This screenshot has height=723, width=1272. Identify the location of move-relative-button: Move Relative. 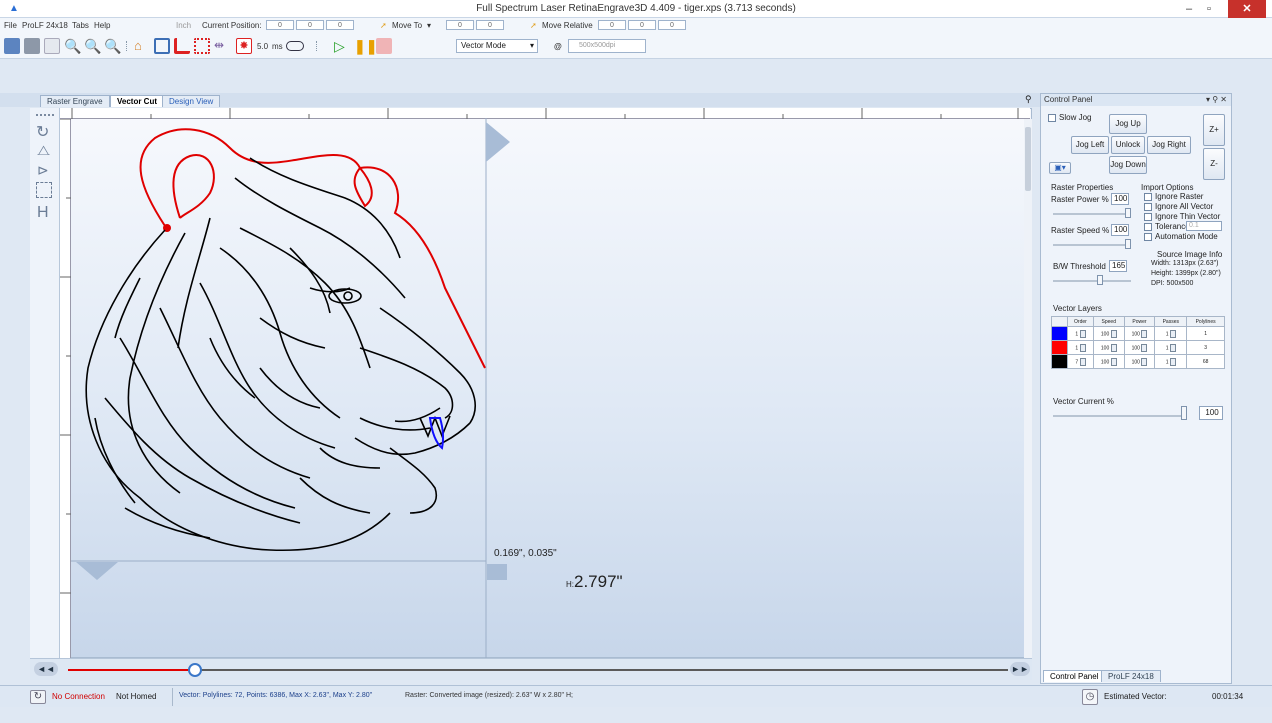
(567, 25).